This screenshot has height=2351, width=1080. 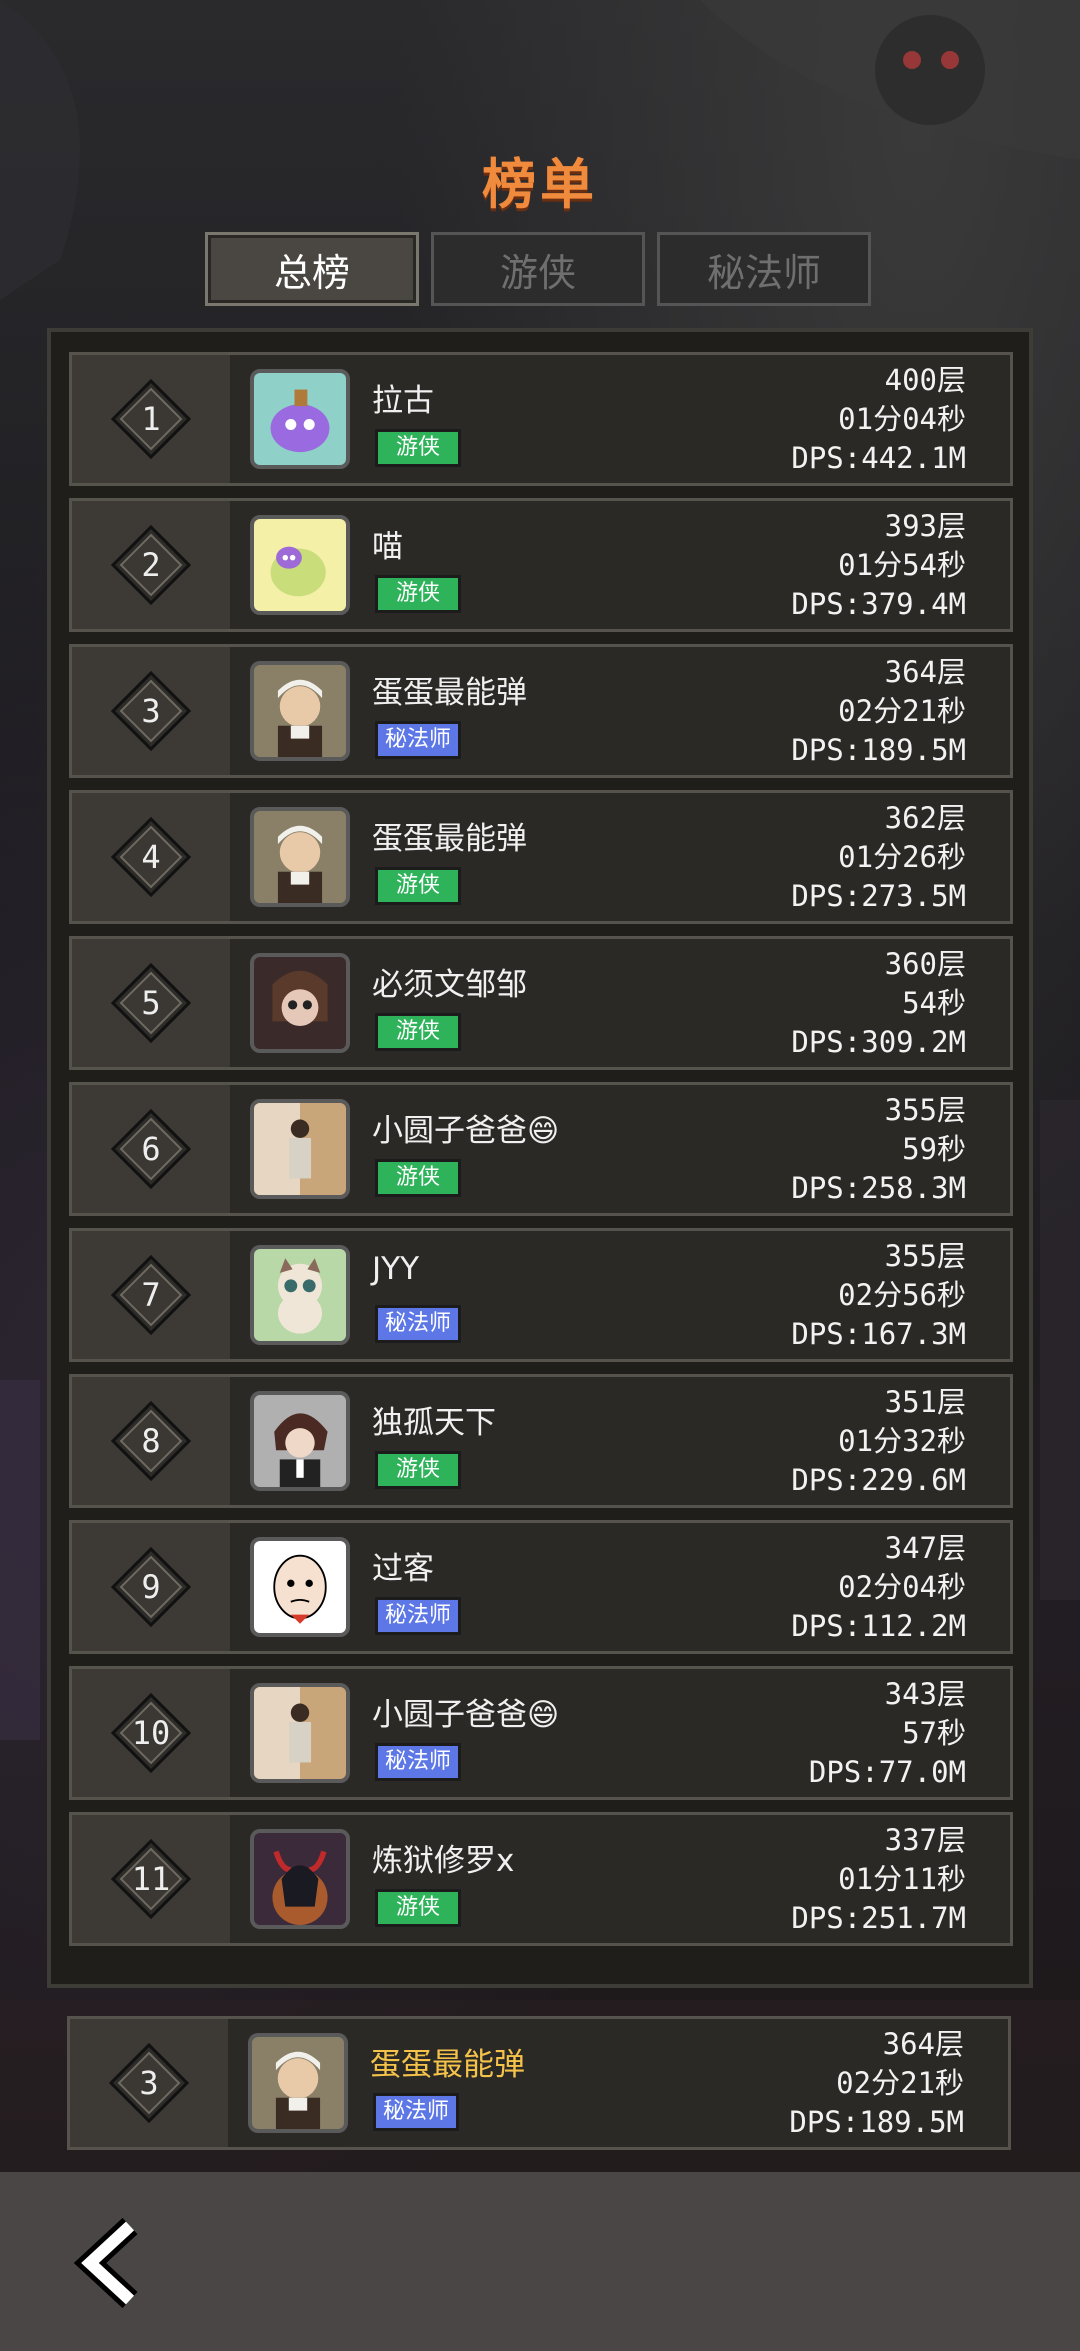 I want to click on leaderboard-tabs: 总榜 游侠 秘法师, so click(x=538, y=269).